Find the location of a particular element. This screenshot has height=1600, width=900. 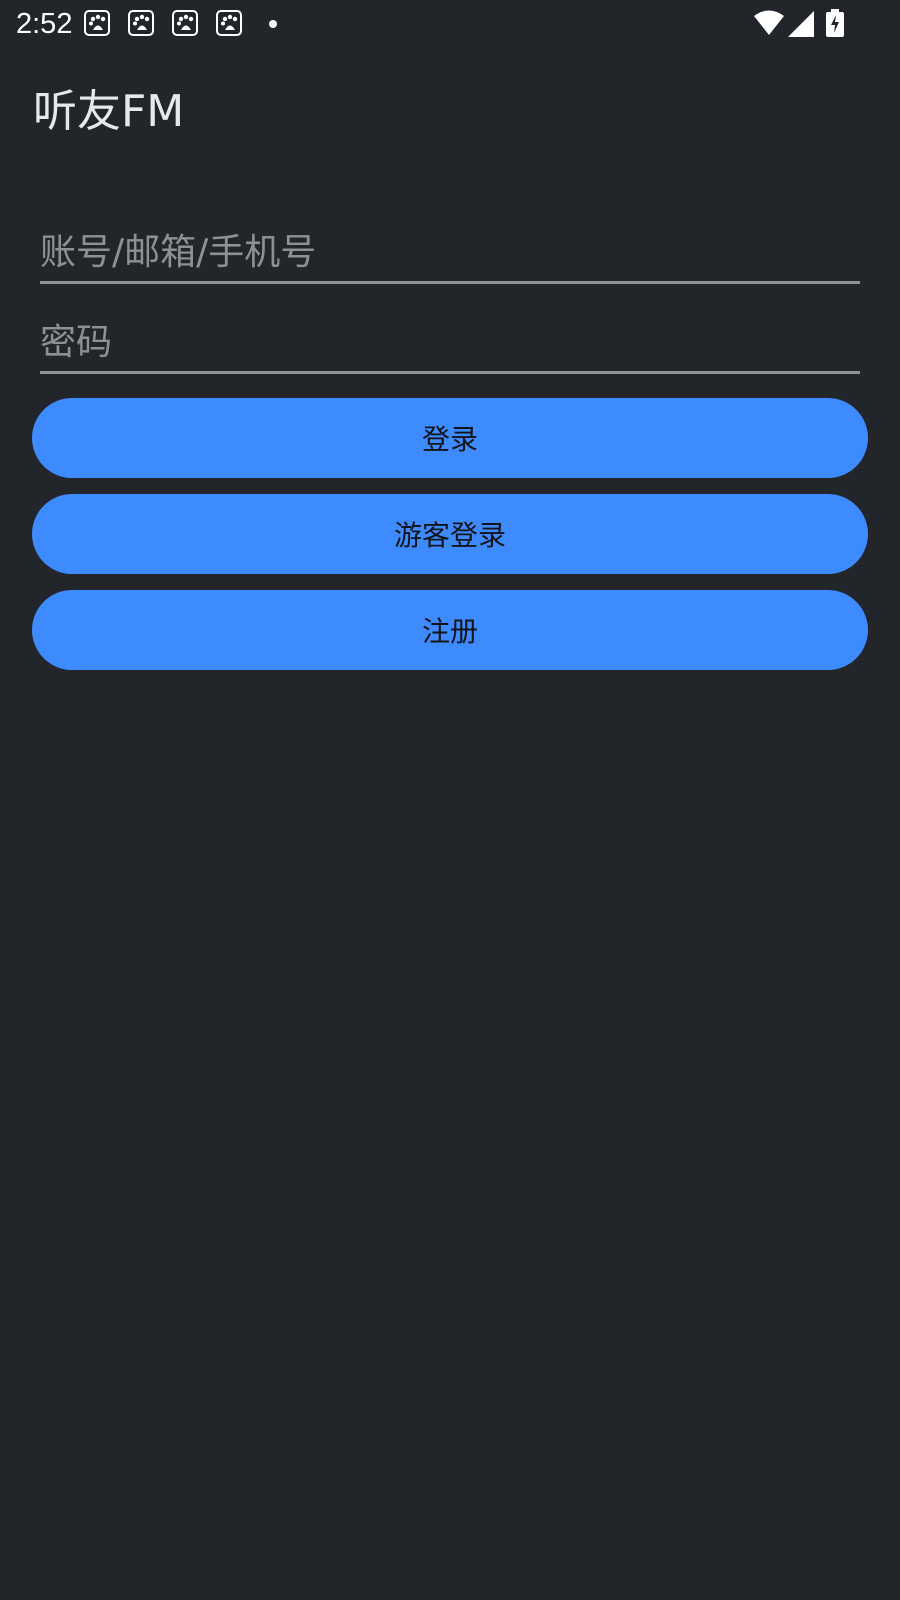

wifi-icon is located at coordinates (769, 22).